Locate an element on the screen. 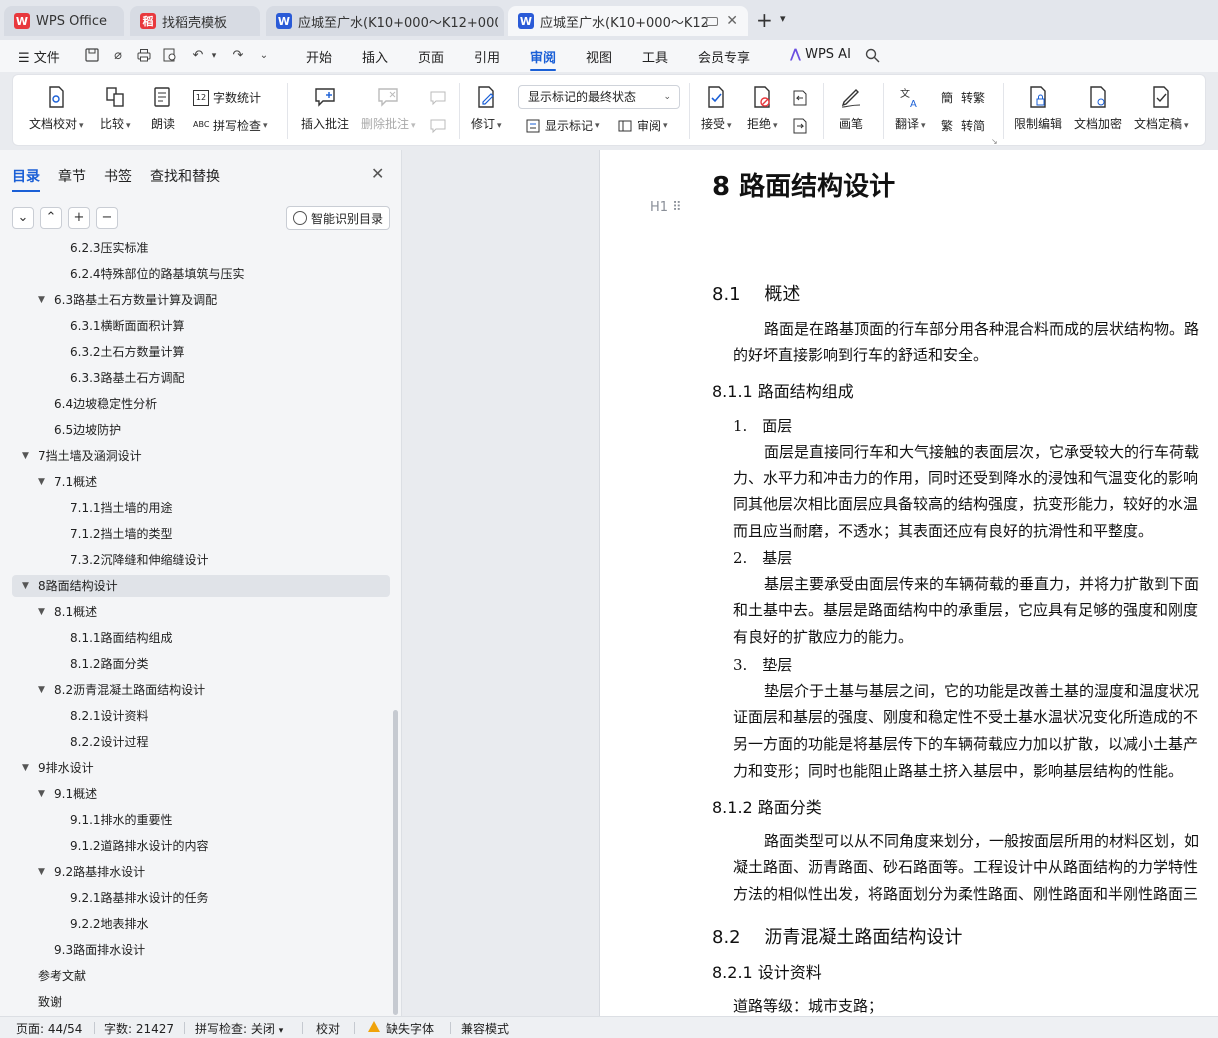 This screenshot has width=1218, height=1038. compare-button: 比较 ▾ is located at coordinates (115, 108).